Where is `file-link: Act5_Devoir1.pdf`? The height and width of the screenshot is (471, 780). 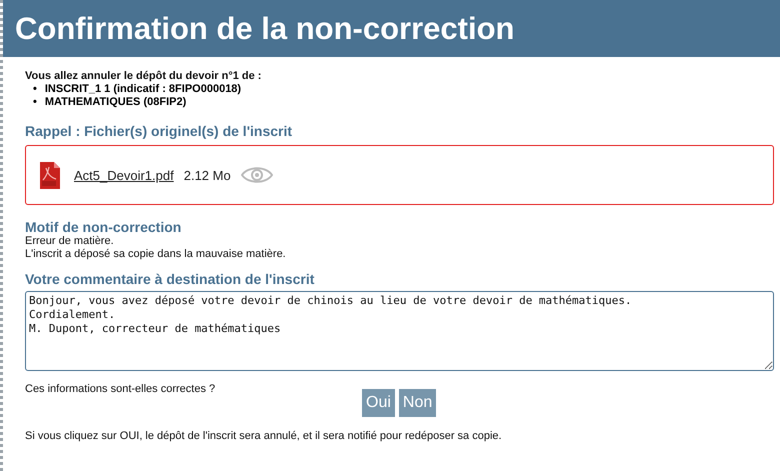
file-link: Act5_Devoir1.pdf is located at coordinates (124, 175).